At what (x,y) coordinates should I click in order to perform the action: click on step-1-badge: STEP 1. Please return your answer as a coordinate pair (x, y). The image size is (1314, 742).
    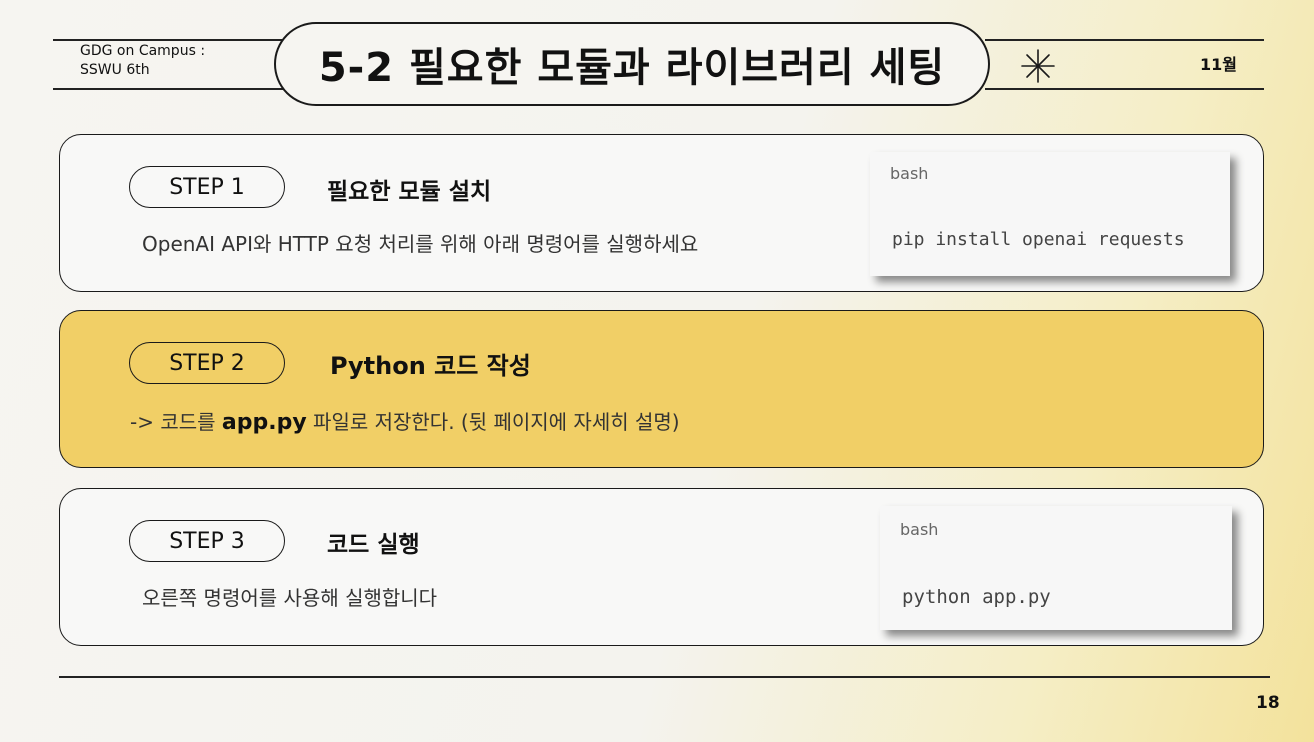
    Looking at the image, I should click on (207, 187).